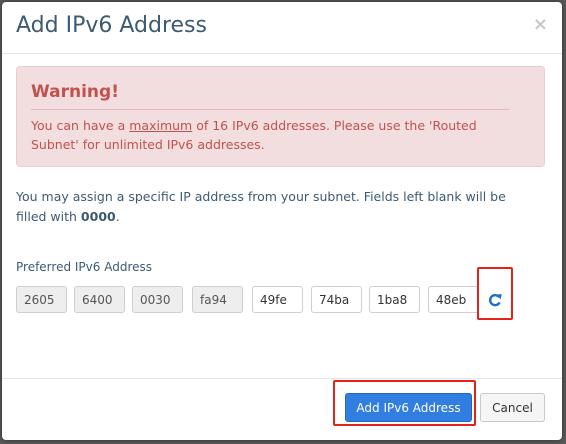 This screenshot has height=444, width=566. What do you see at coordinates (98, 216) in the screenshot?
I see `info-text-bold: 0000` at bounding box center [98, 216].